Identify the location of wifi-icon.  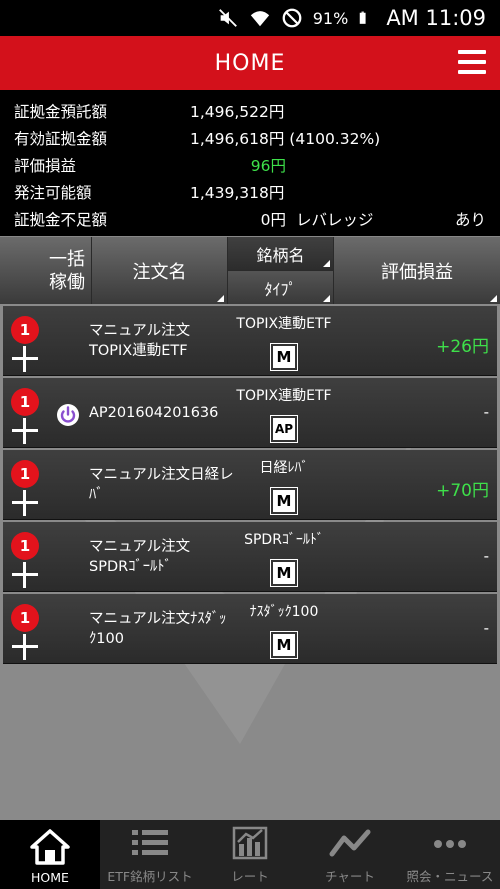
(259, 19).